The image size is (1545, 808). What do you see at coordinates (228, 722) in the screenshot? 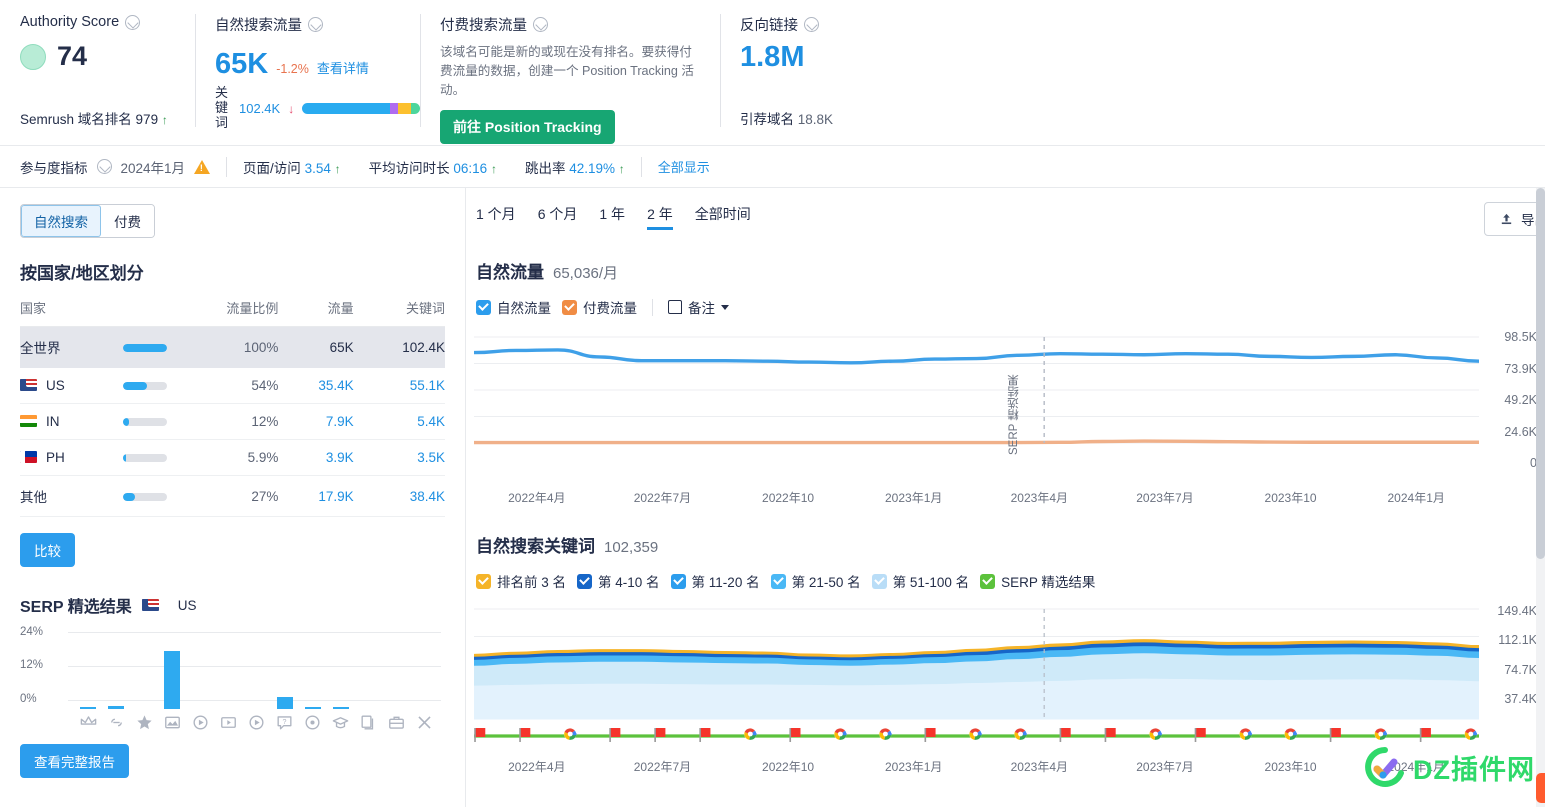
I see `video-box-icon` at bounding box center [228, 722].